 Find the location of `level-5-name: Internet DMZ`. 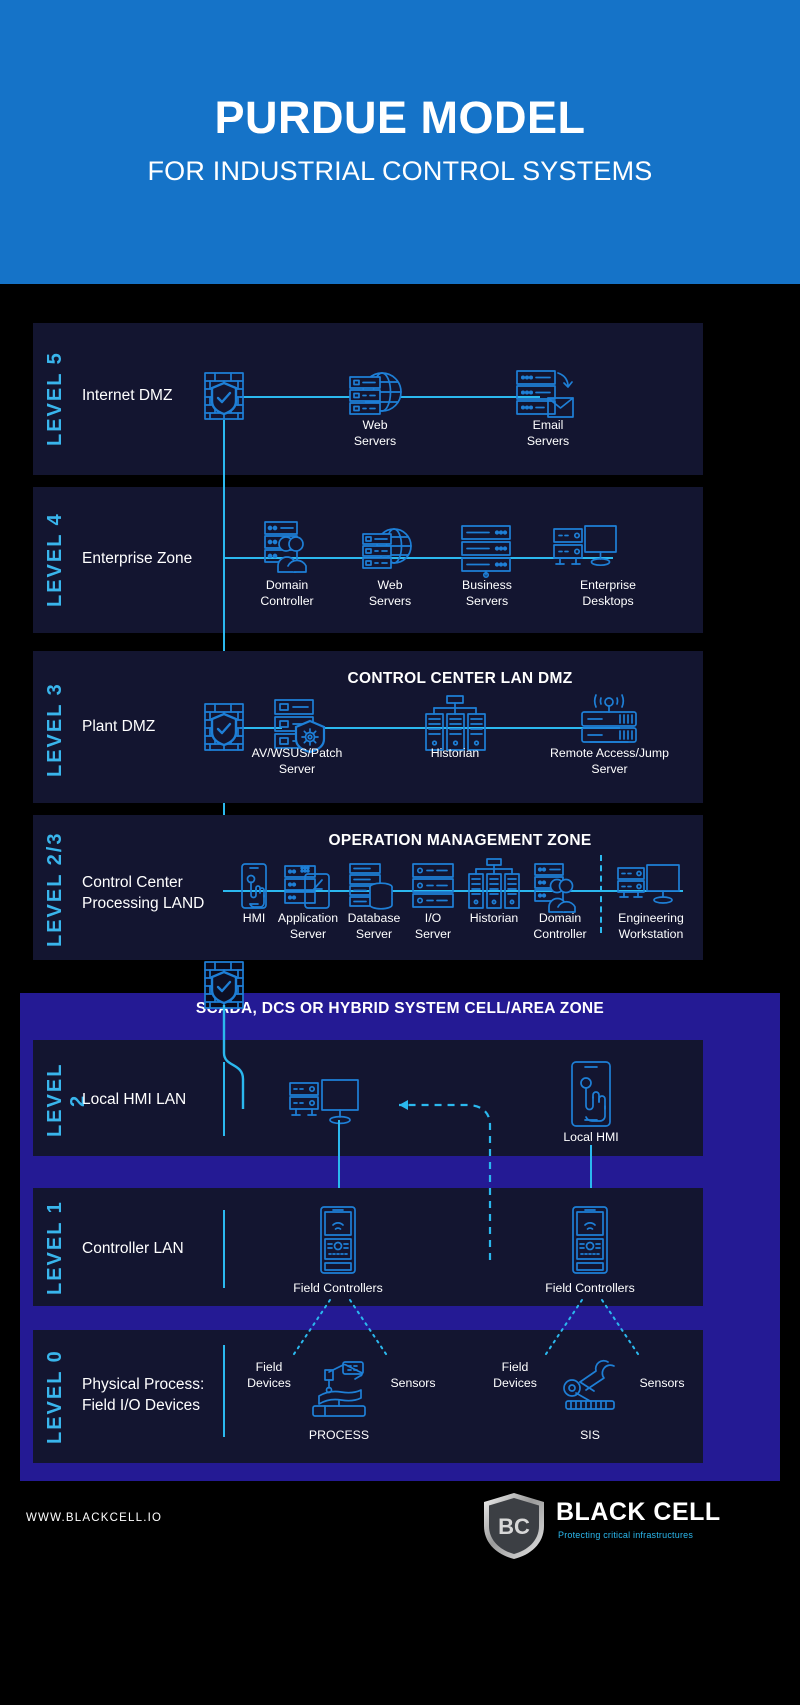

level-5-name: Internet DMZ is located at coordinates (127, 395).